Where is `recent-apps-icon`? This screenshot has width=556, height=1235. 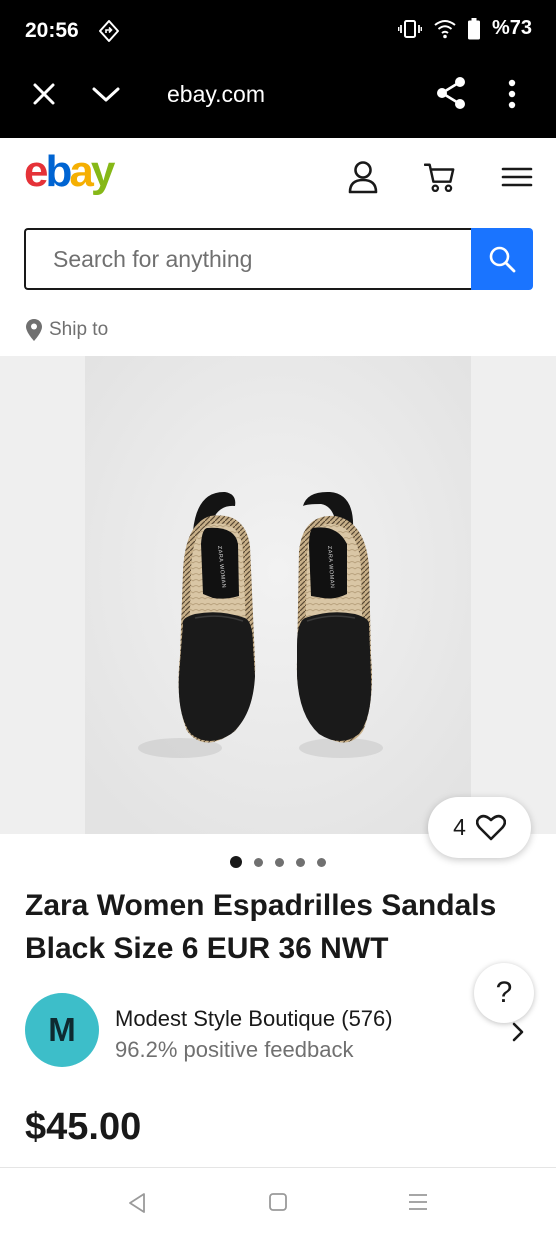
recent-apps-icon is located at coordinates (418, 1202).